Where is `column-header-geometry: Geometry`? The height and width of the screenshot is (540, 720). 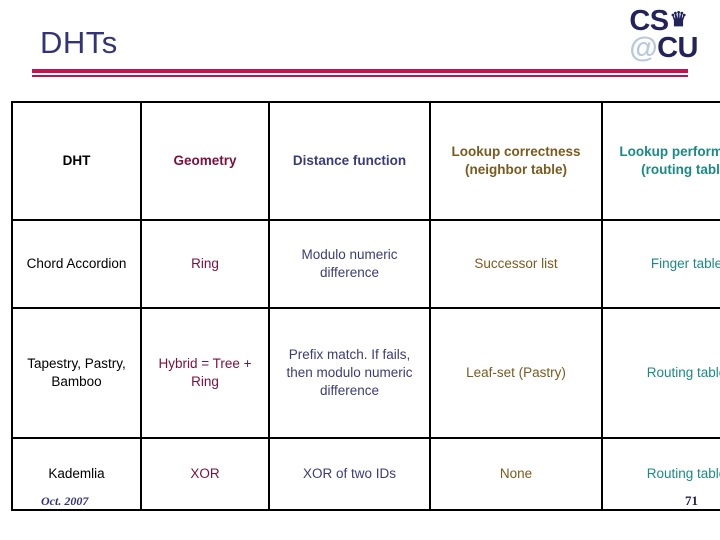 column-header-geometry: Geometry is located at coordinates (205, 161).